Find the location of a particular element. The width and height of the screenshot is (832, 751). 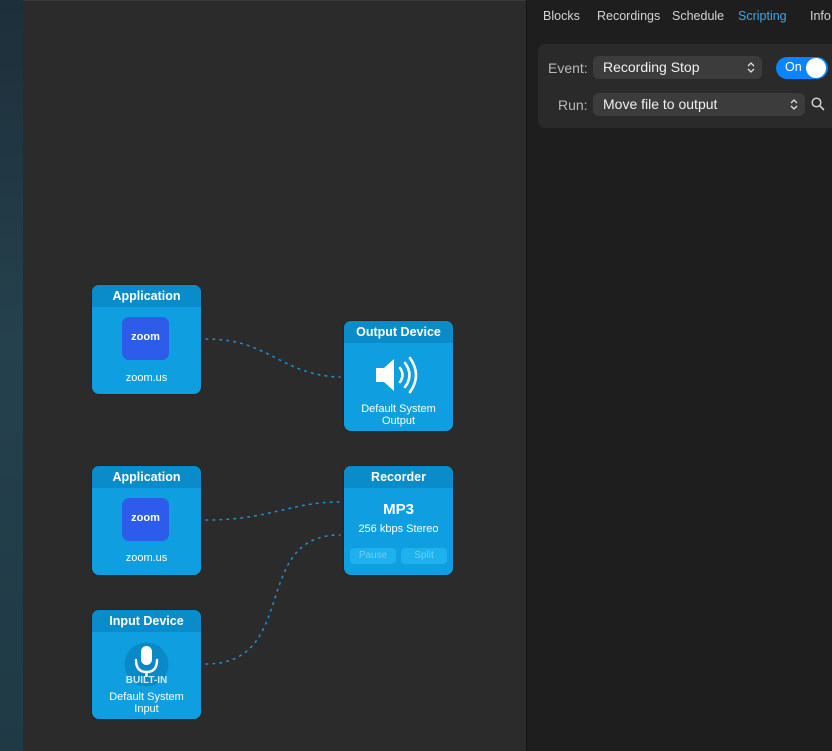

rule-enabled-toggle: On is located at coordinates (802, 68).